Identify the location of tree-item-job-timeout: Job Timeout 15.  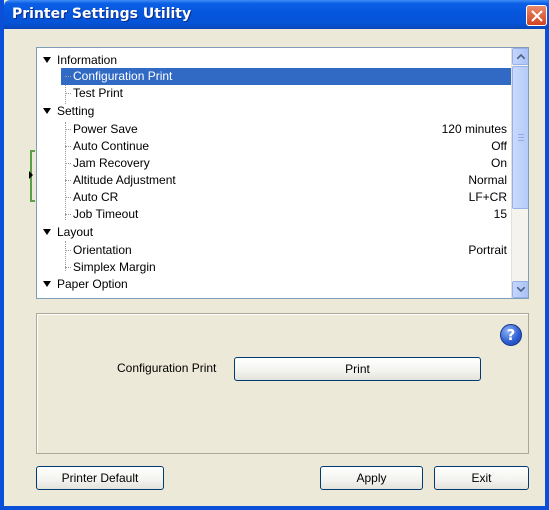
(275, 214).